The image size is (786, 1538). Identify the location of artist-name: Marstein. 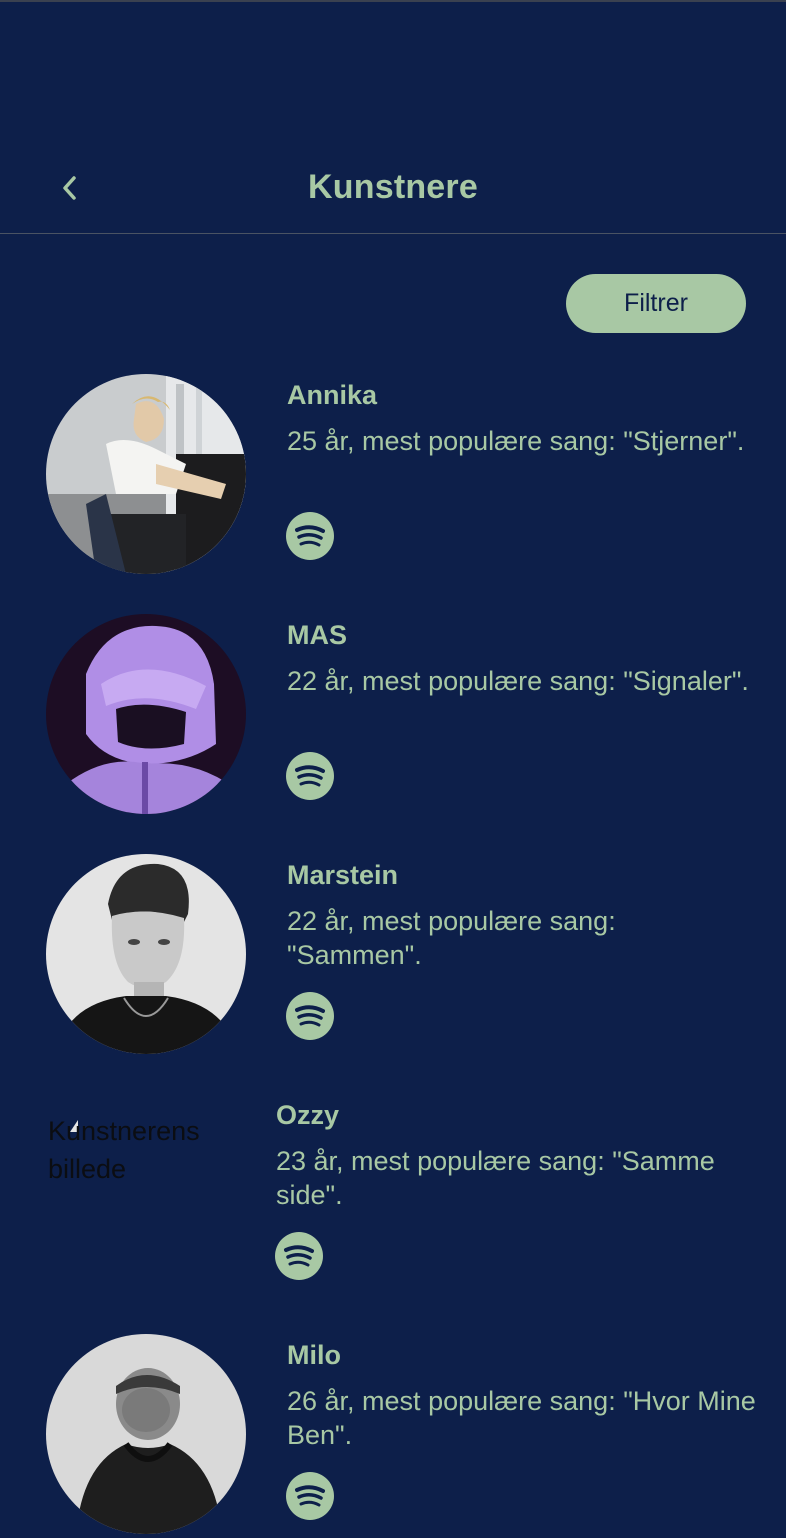
(343, 875).